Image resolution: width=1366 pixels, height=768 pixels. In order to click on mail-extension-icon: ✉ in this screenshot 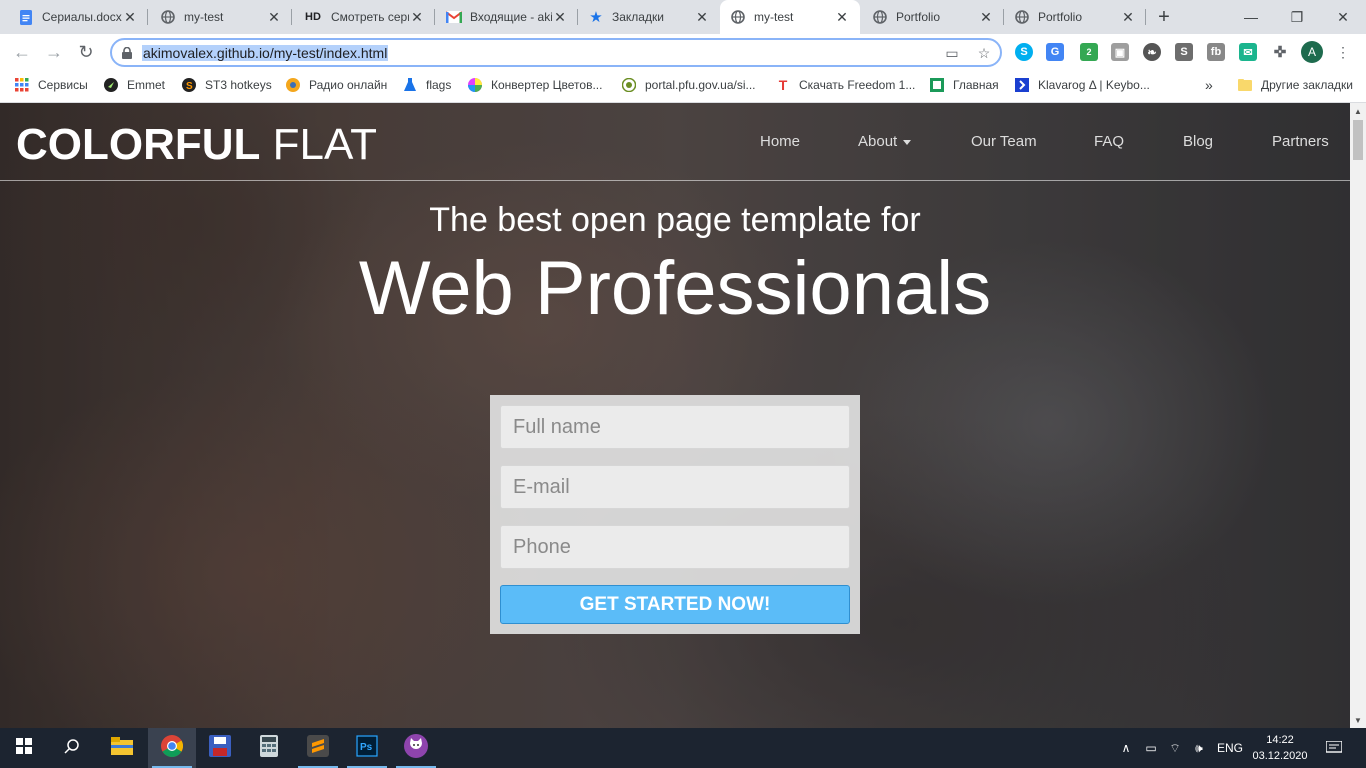, I will do `click(1248, 52)`.